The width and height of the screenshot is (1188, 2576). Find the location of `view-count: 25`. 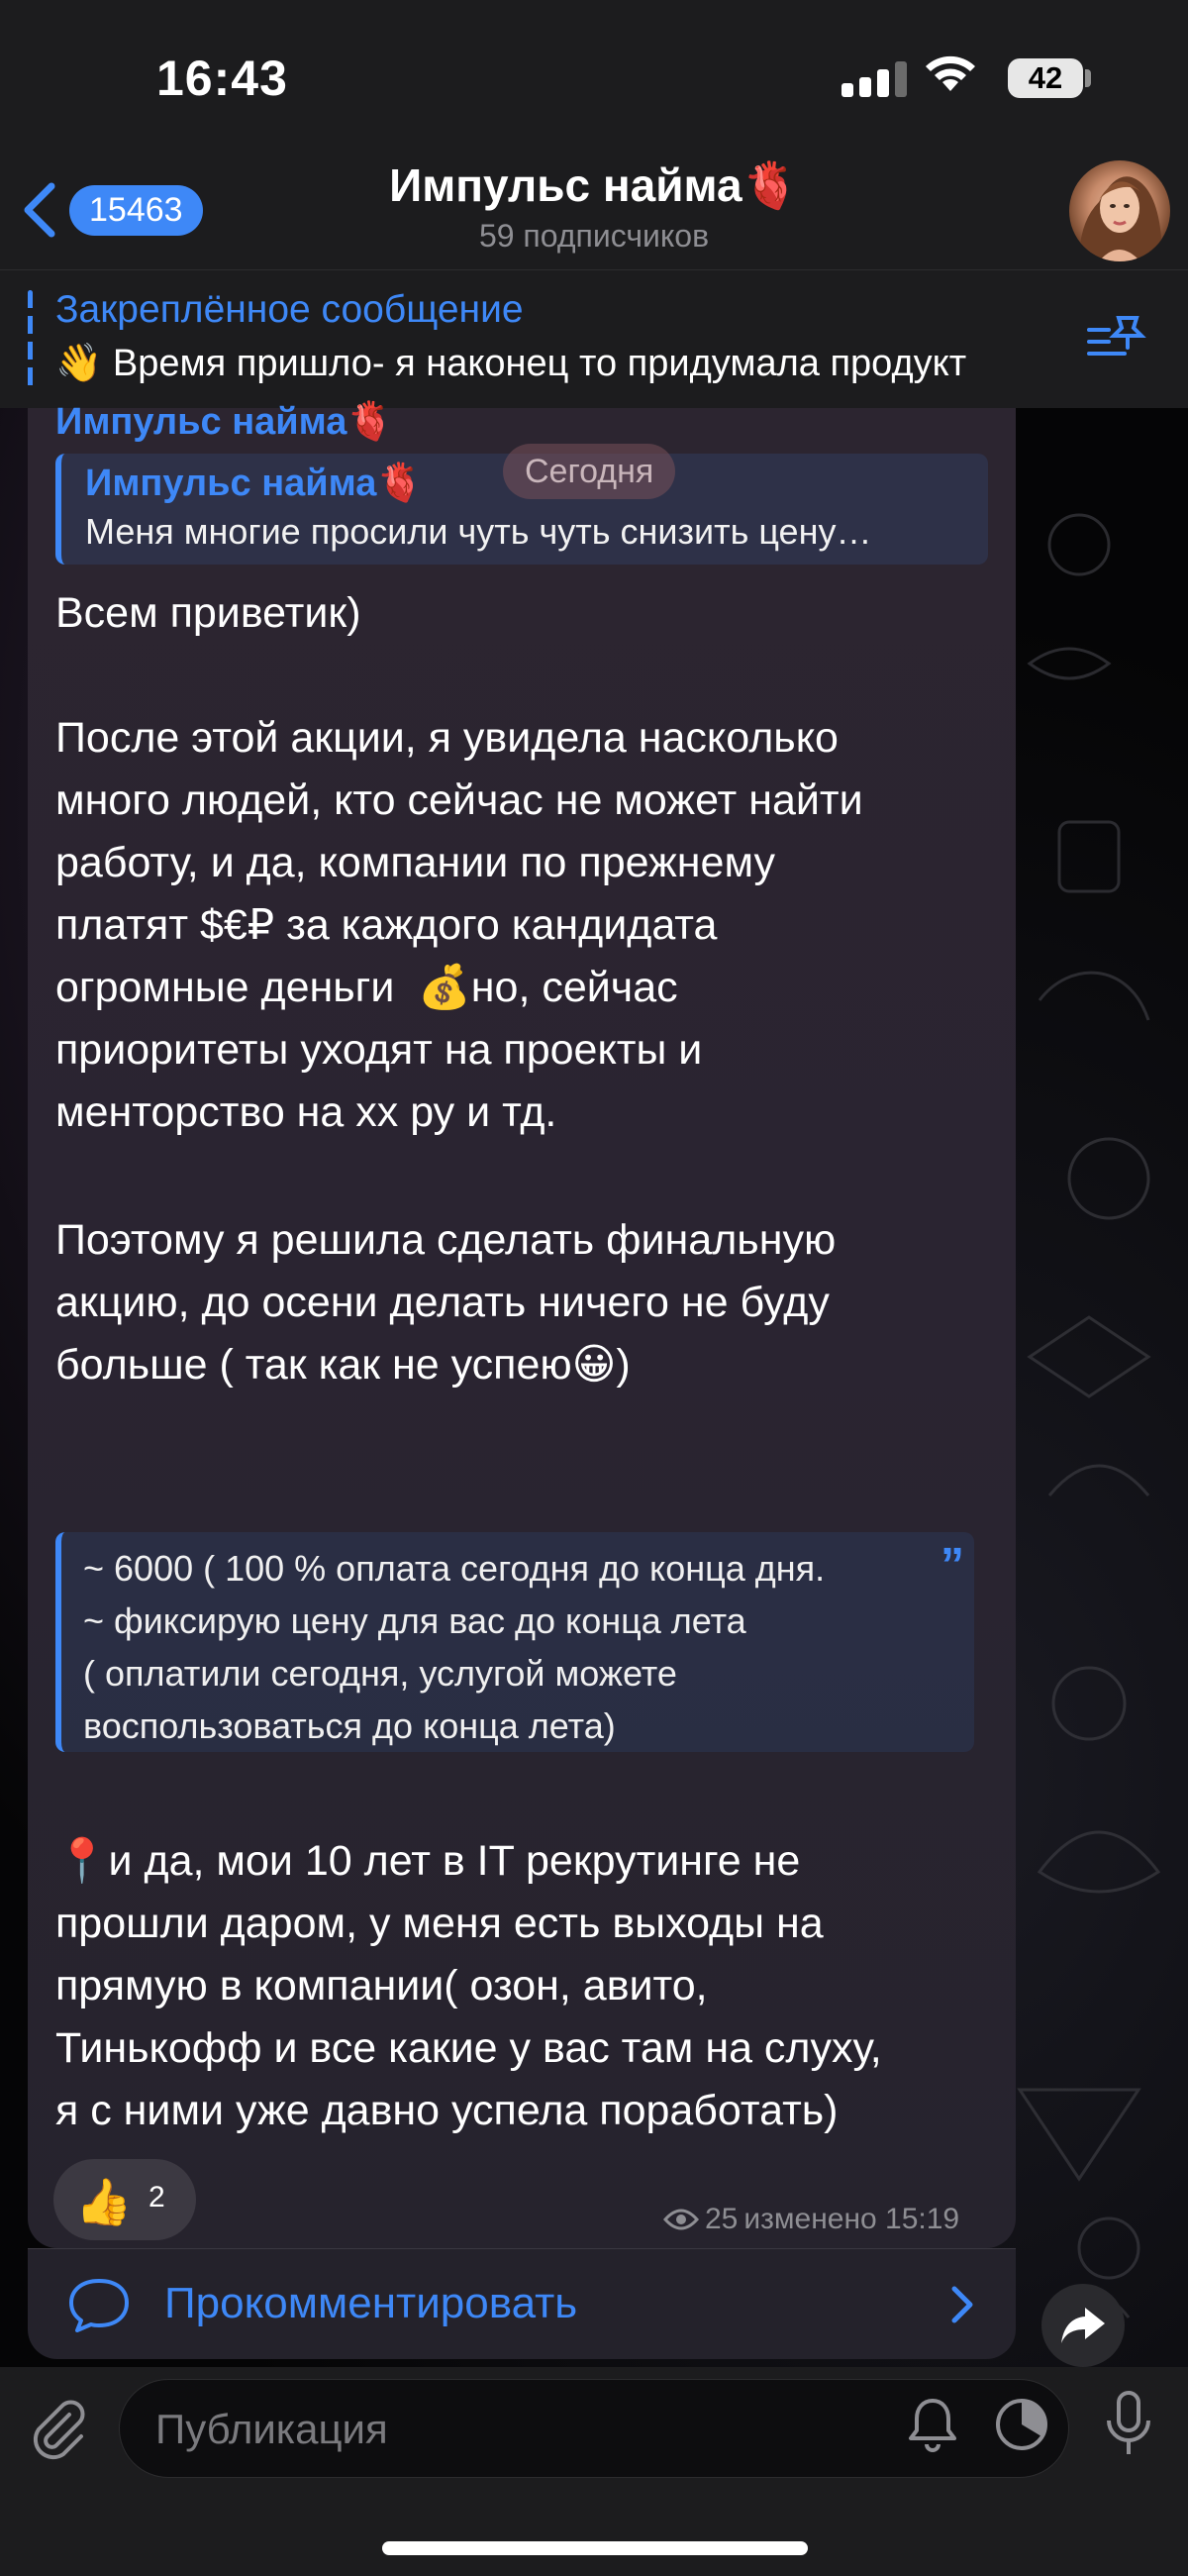

view-count: 25 is located at coordinates (722, 2219).